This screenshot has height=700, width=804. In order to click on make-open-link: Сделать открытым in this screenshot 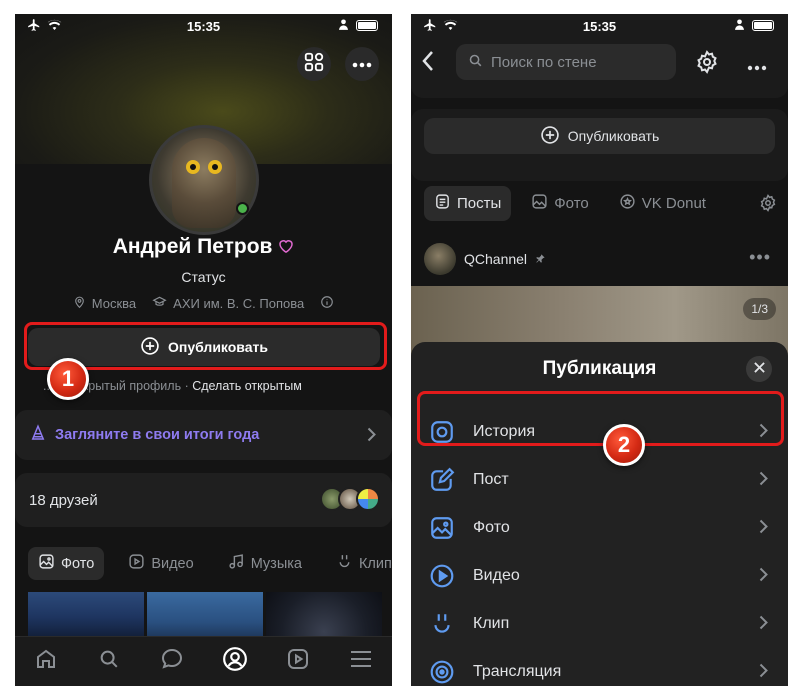, I will do `click(247, 386)`.